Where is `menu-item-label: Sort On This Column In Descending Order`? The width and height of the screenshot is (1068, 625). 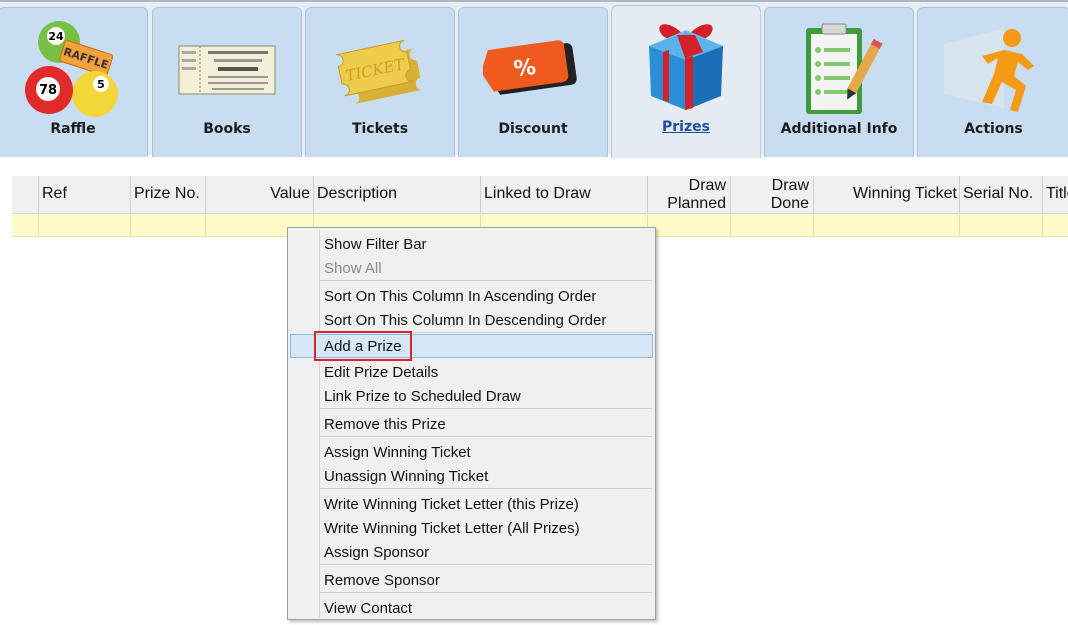
menu-item-label: Sort On This Column In Descending Order is located at coordinates (465, 320).